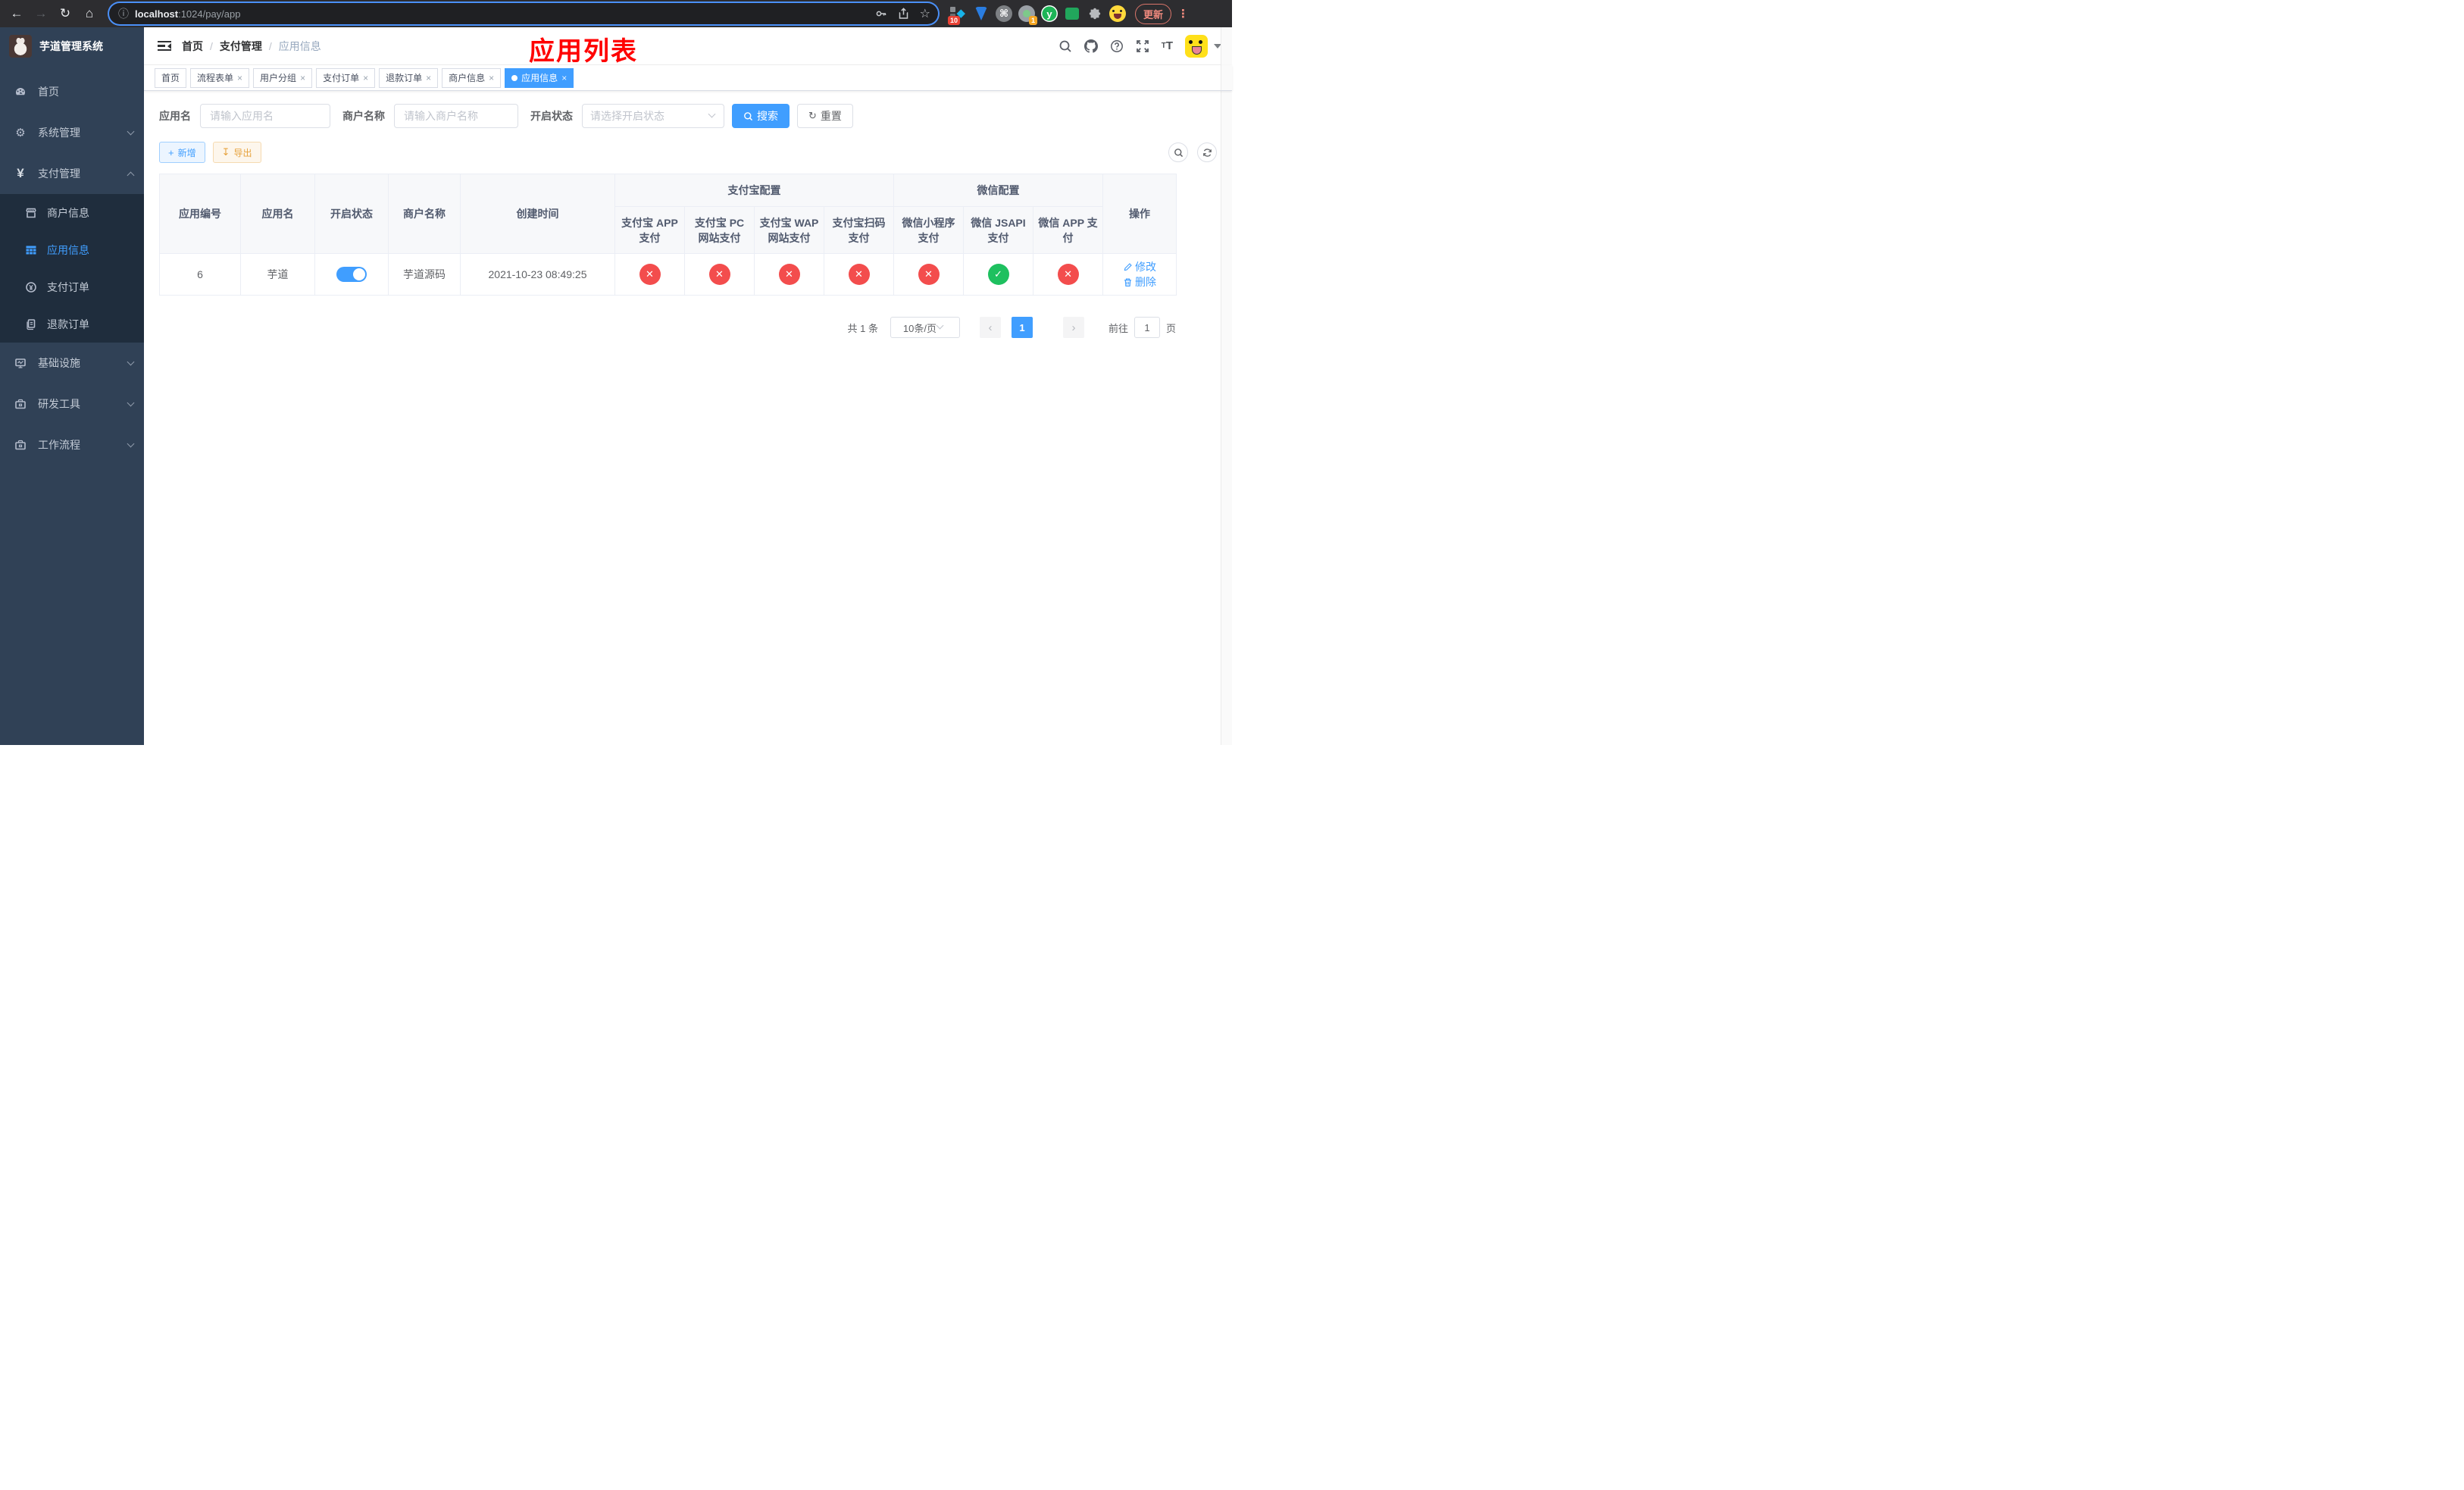  Describe the element at coordinates (954, 20) in the screenshot. I see `extension-badge: 10` at that location.